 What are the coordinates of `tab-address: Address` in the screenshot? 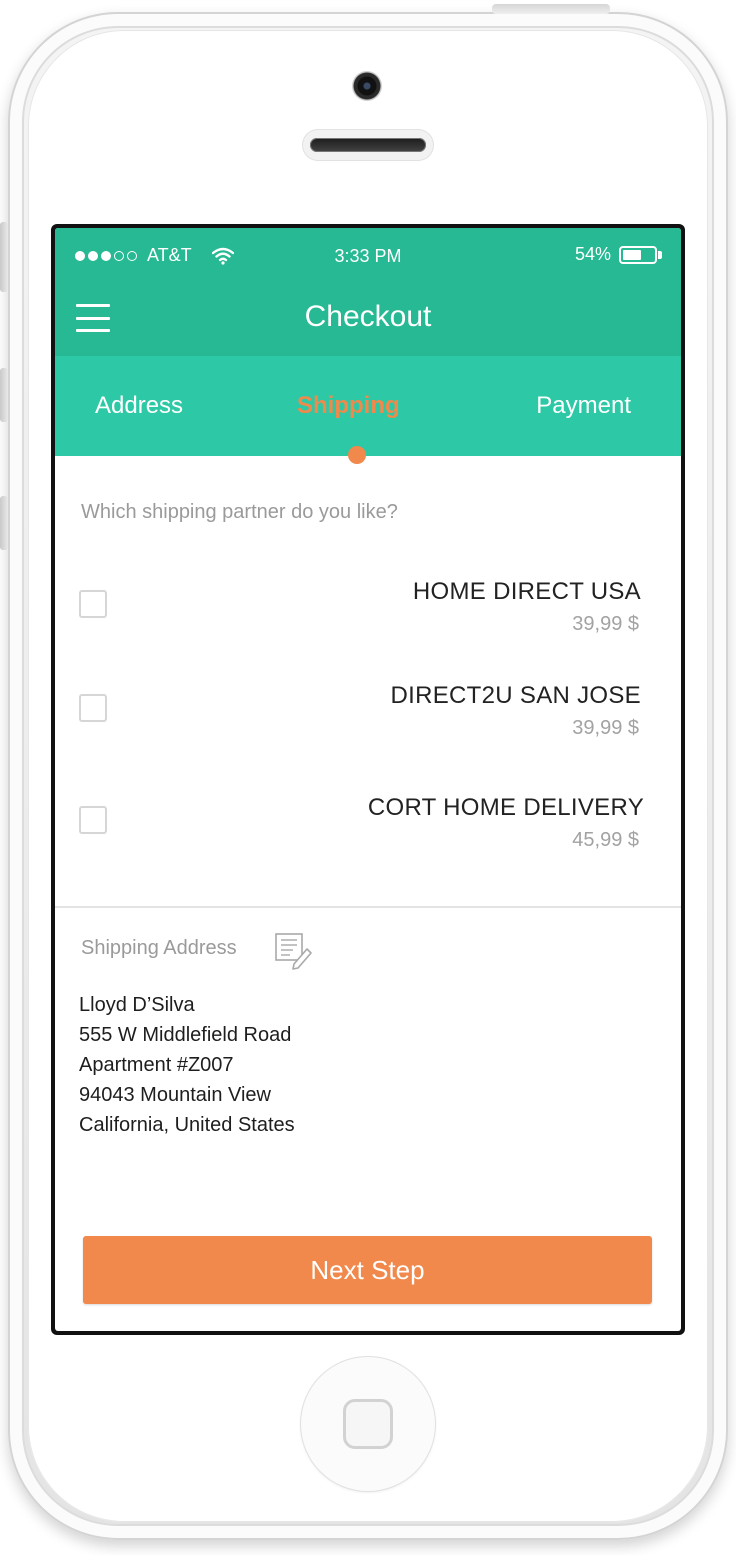 It's located at (139, 406).